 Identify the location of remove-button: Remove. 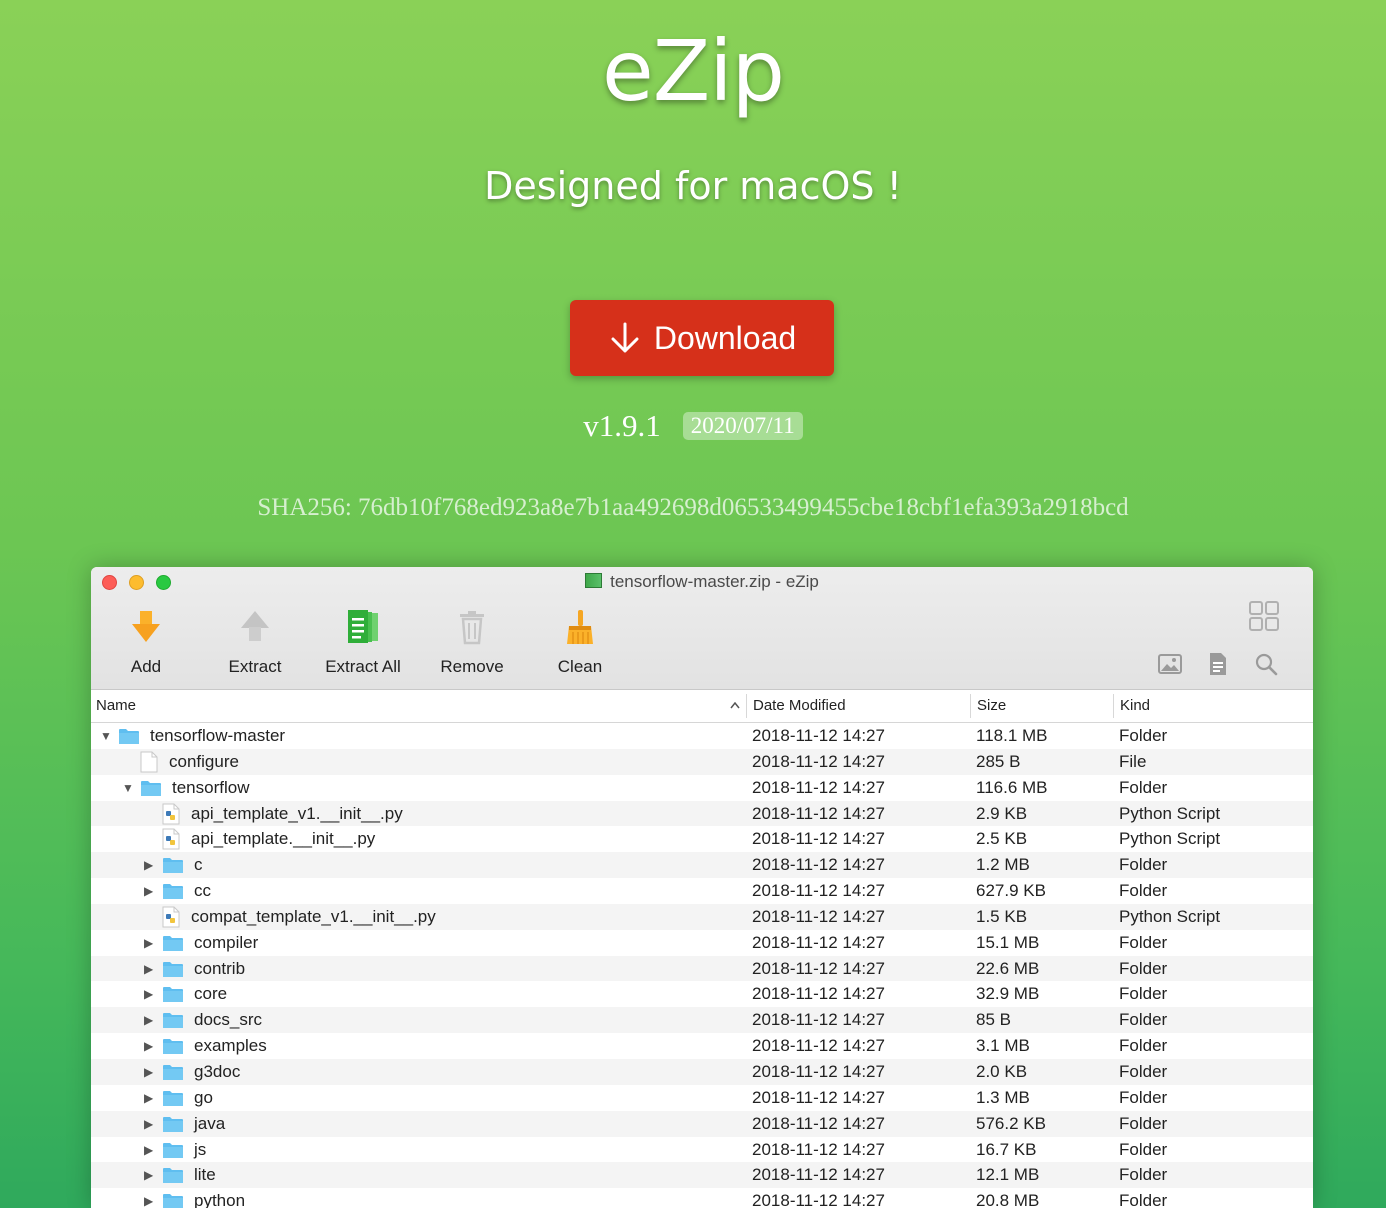
(472, 641).